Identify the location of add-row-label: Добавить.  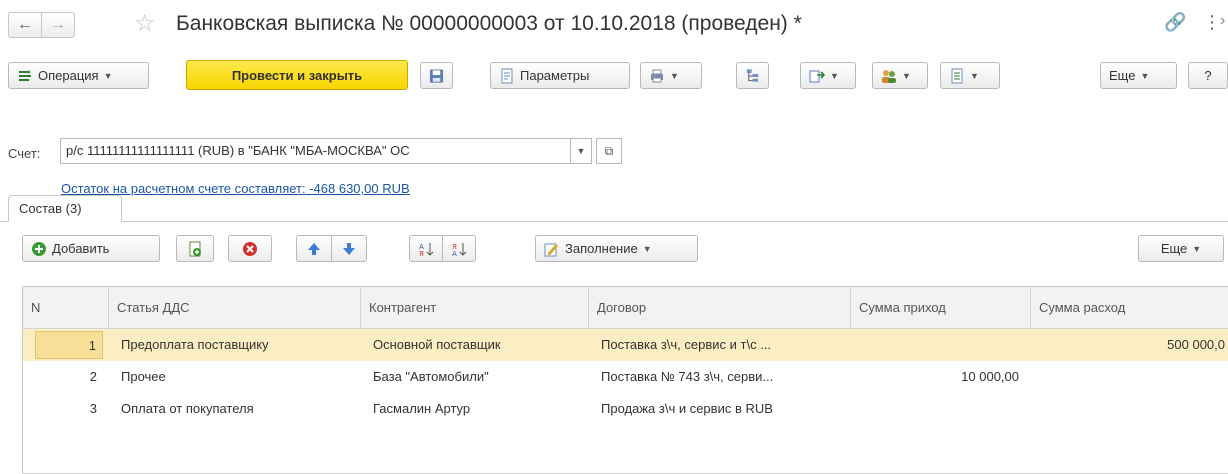
(81, 248).